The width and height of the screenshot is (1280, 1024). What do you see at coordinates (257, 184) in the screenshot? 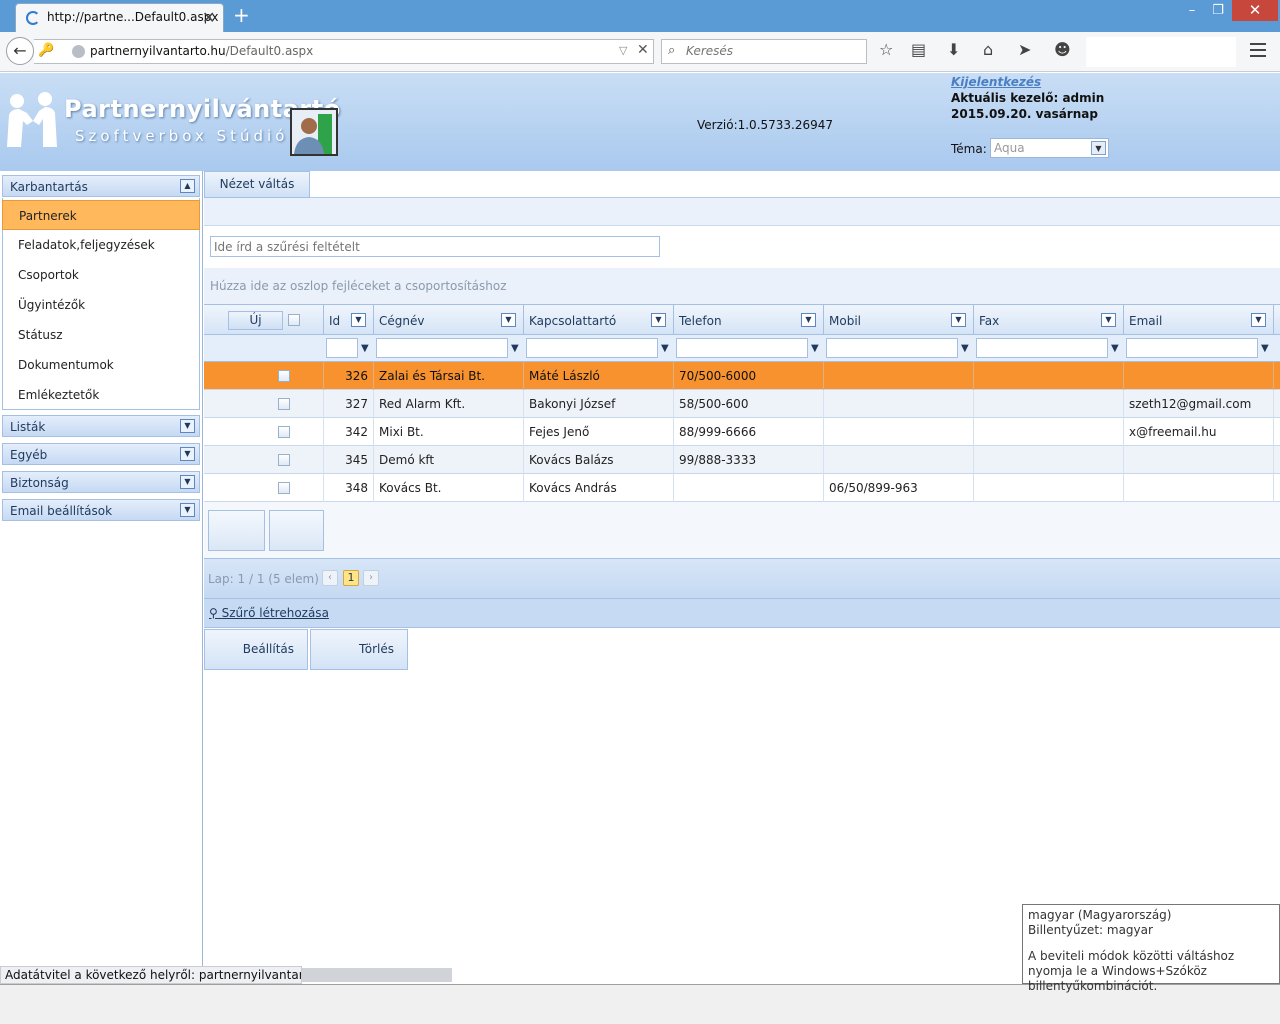
I see `view-switch-button: Nézet váltás` at bounding box center [257, 184].